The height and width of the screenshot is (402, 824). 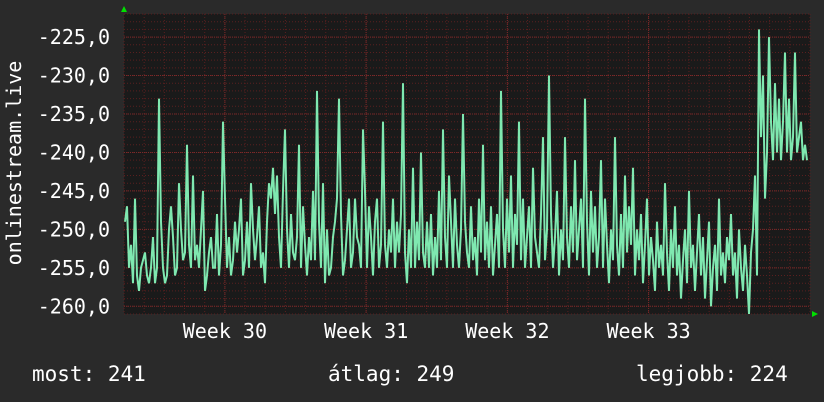 I want to click on x-axis-tick-labels: Week 30 Week 31 Week 32 Week 33, so click(x=437, y=331).